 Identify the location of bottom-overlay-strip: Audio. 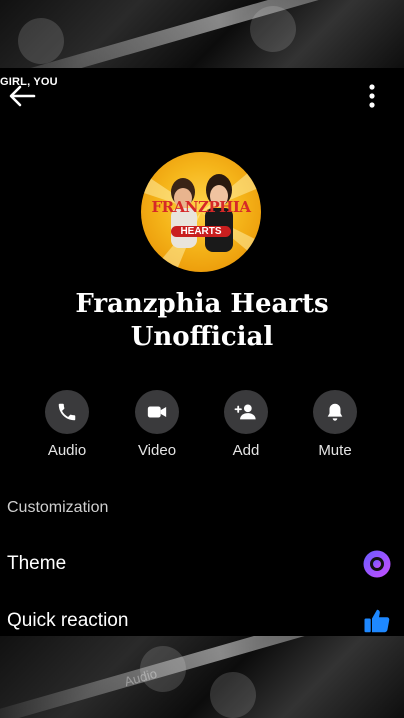
(202, 677).